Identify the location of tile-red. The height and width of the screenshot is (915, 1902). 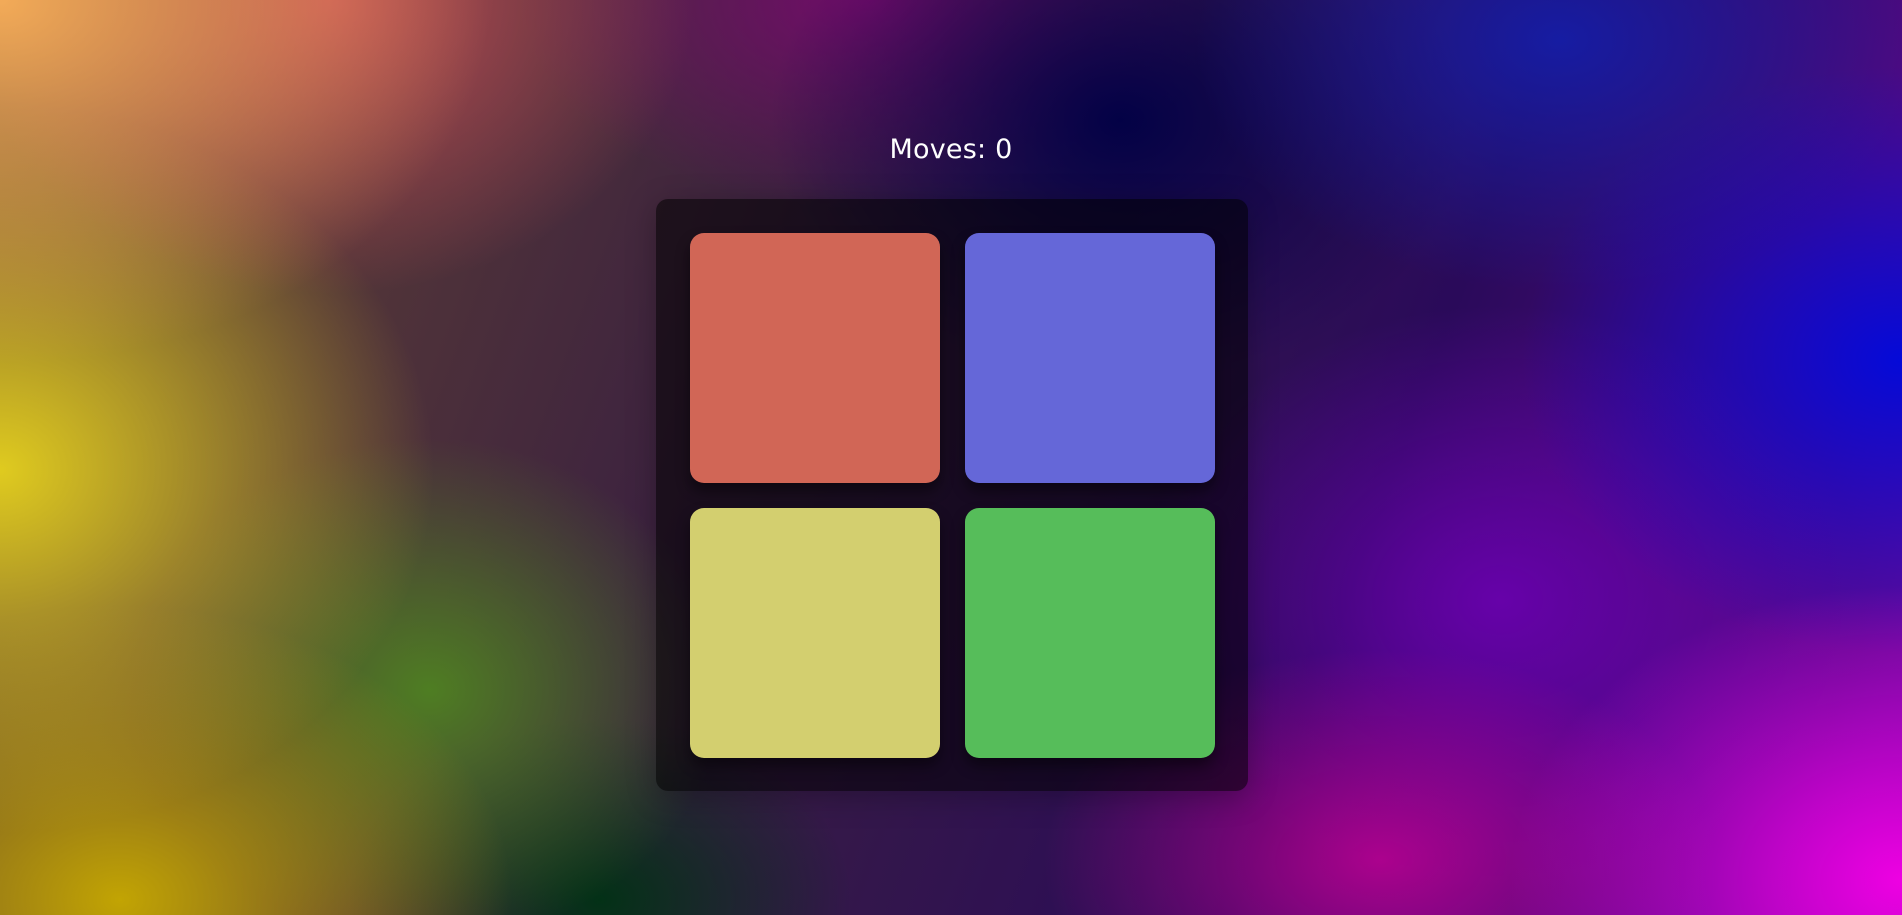
(815, 358).